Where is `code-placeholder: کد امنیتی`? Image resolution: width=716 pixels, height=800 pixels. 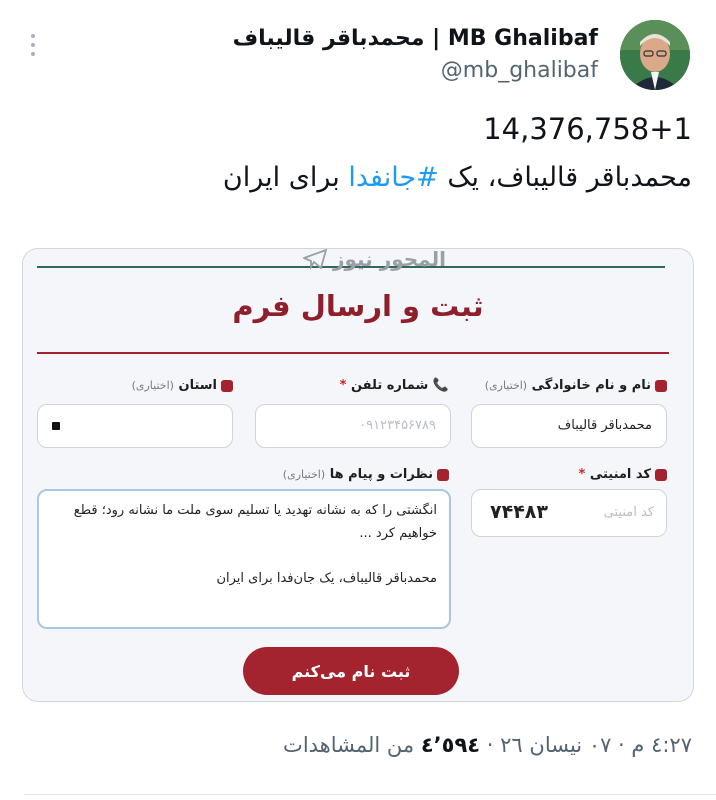 code-placeholder: کد امنیتی is located at coordinates (628, 512).